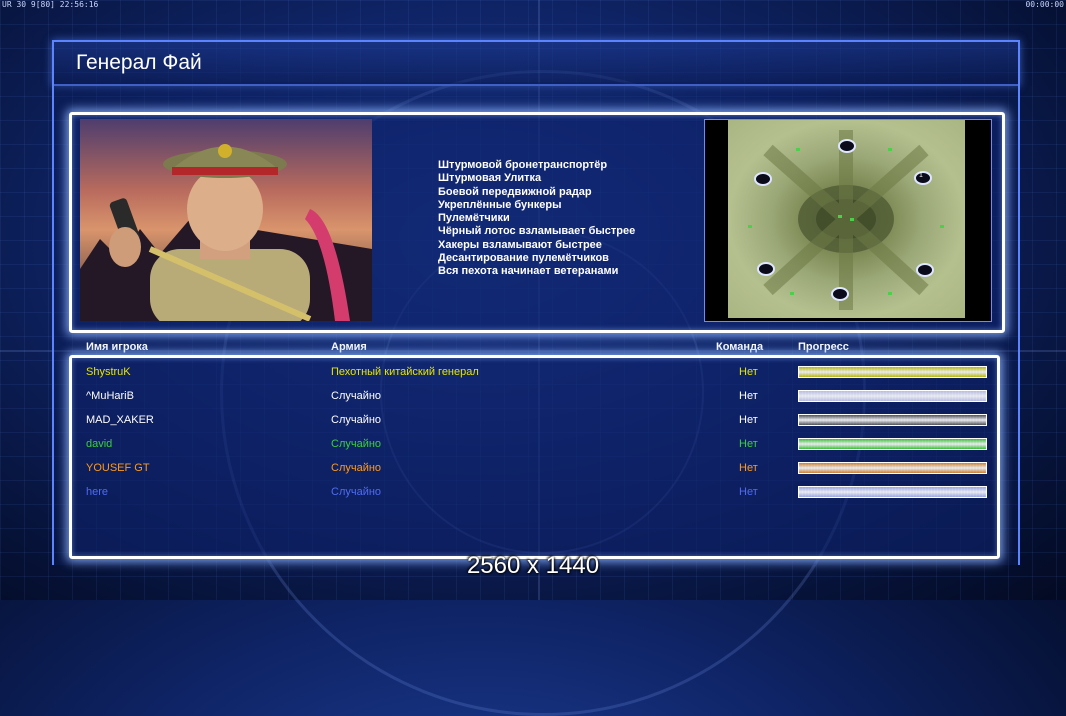 The image size is (1066, 716). Describe the element at coordinates (925, 270) in the screenshot. I see `minimap-base-southeast` at that location.